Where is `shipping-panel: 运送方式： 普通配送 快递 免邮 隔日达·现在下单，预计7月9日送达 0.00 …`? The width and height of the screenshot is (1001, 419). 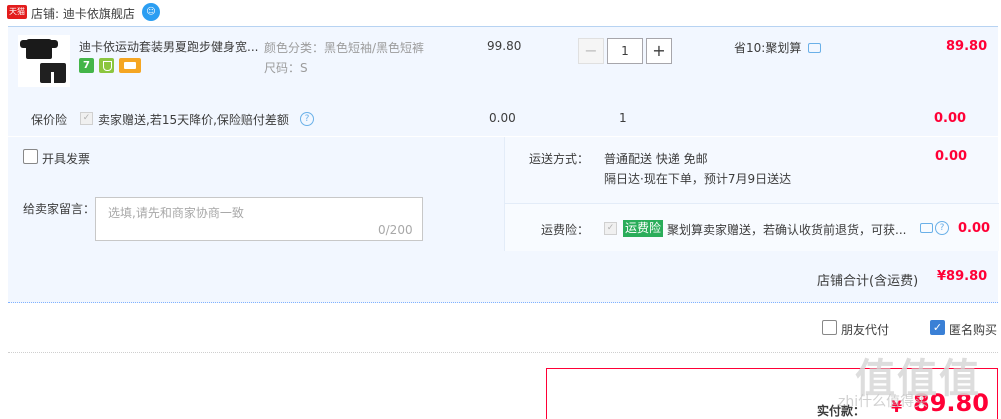 shipping-panel: 运送方式： 普通配送 快递 免邮 隔日达·现在下单，预计7月9日送达 0.00 … is located at coordinates (751, 194).